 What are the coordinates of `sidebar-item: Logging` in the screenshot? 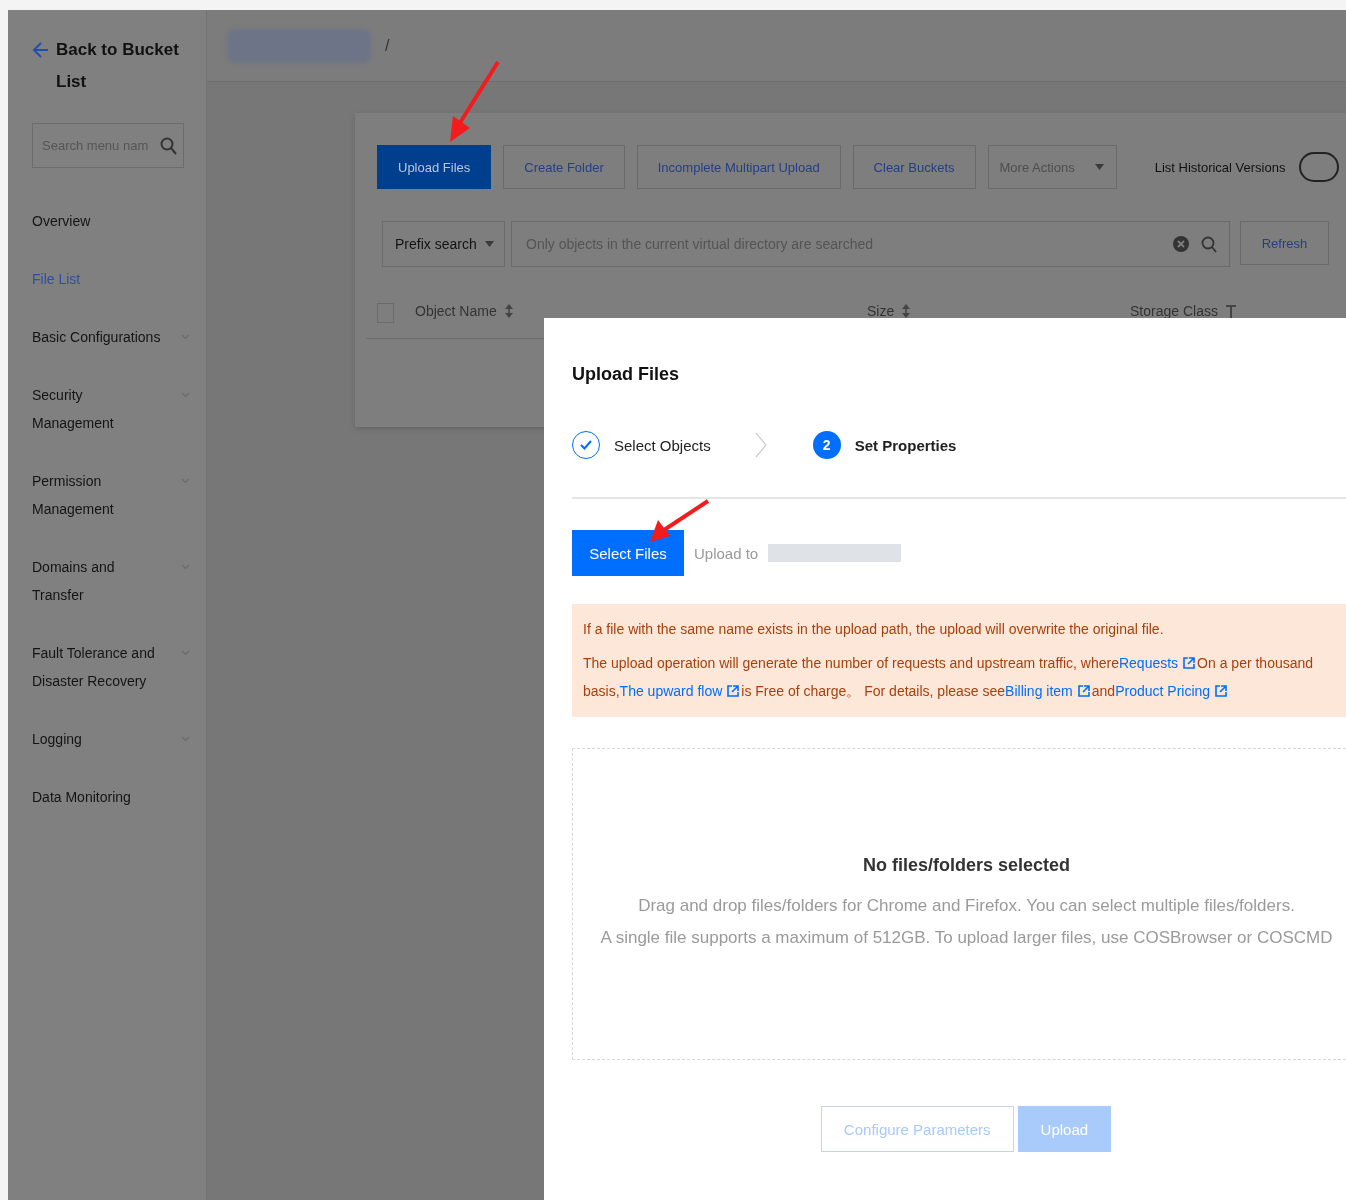 It's located at (119, 739).